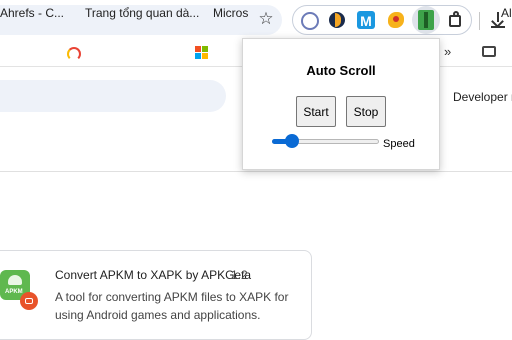 The image size is (512, 340). I want to click on android-robot-icon, so click(15, 280).